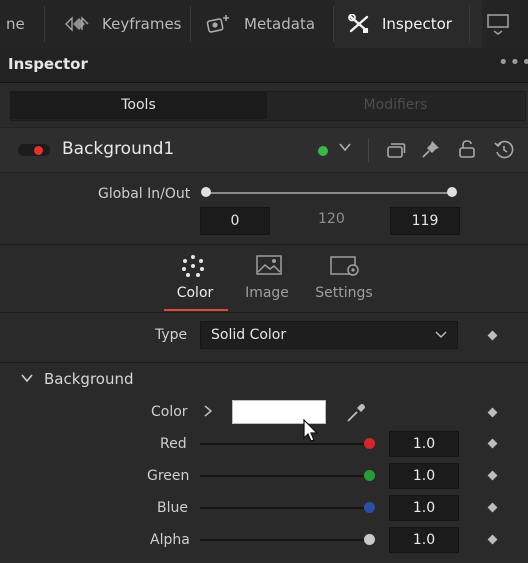 This screenshot has width=528, height=563. What do you see at coordinates (171, 335) in the screenshot?
I see `type-label: Type` at bounding box center [171, 335].